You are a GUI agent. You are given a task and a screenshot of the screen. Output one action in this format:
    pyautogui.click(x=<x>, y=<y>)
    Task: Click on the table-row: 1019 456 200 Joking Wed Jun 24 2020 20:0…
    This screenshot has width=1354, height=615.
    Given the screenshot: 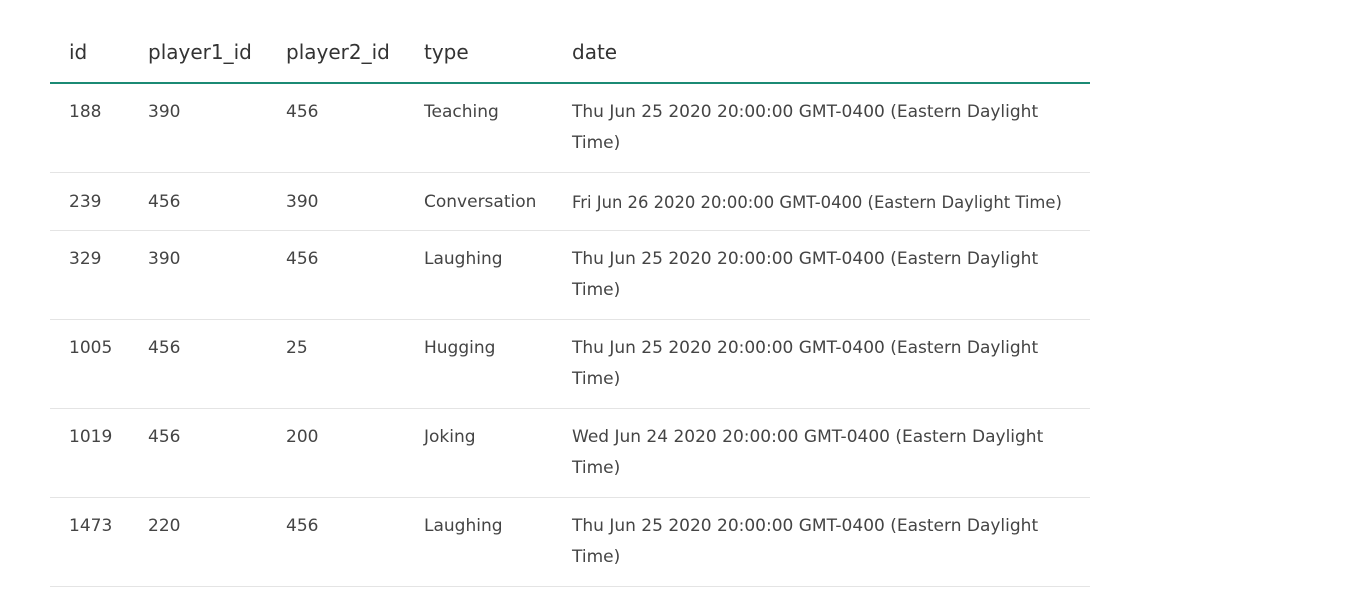 What is the action you would take?
    pyautogui.click(x=570, y=453)
    